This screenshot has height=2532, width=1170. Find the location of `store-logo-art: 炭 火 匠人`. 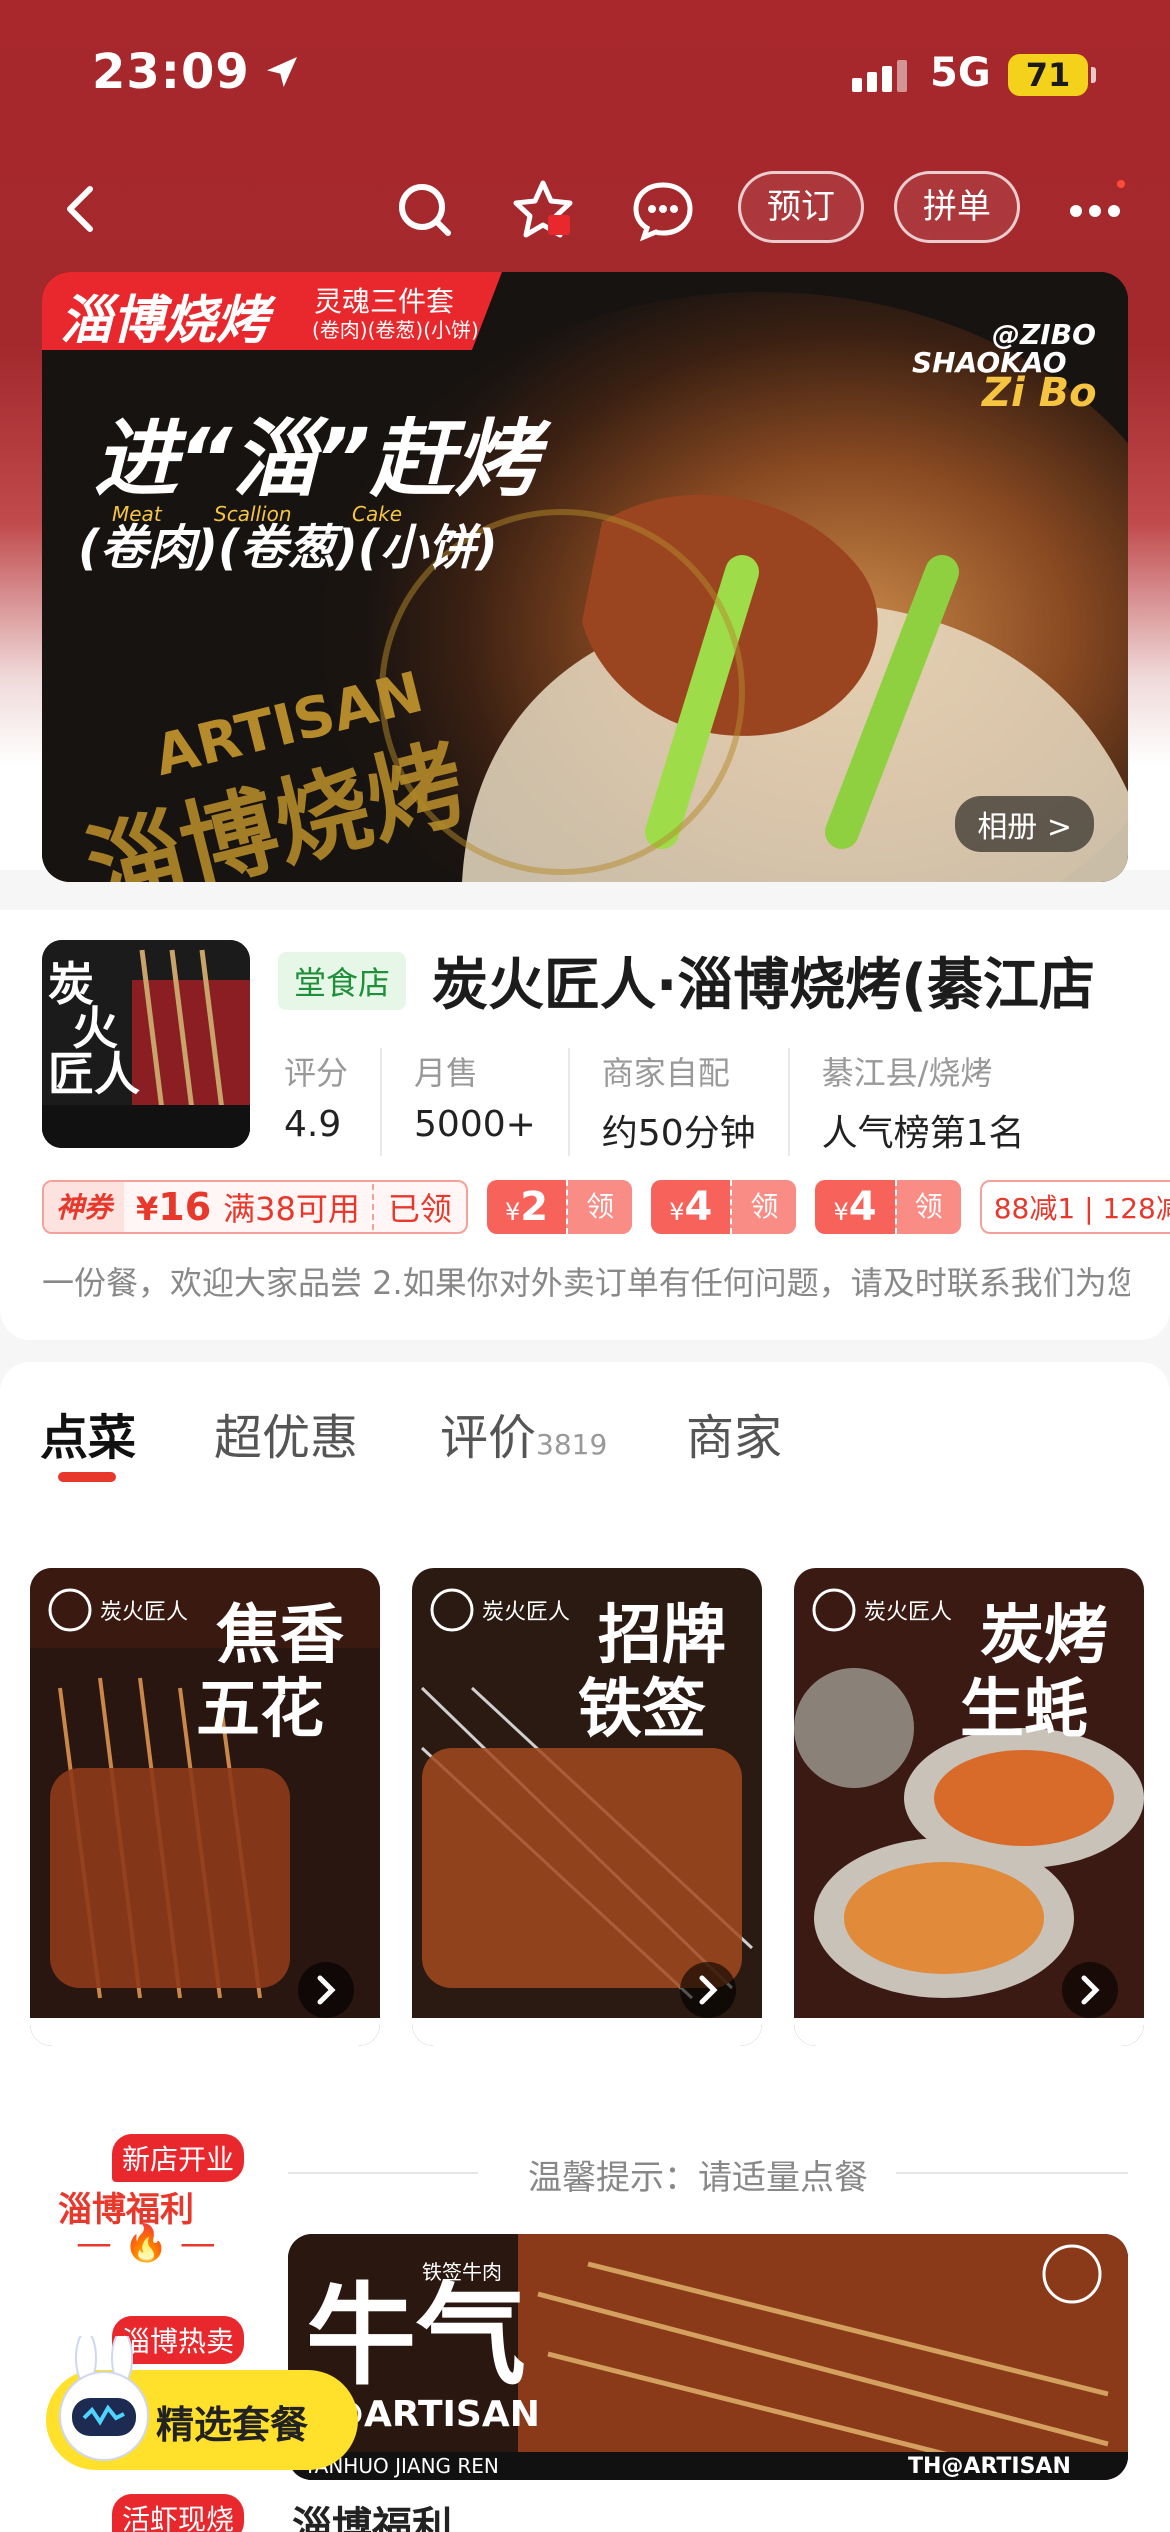

store-logo-art: 炭 火 匠人 is located at coordinates (146, 1044).